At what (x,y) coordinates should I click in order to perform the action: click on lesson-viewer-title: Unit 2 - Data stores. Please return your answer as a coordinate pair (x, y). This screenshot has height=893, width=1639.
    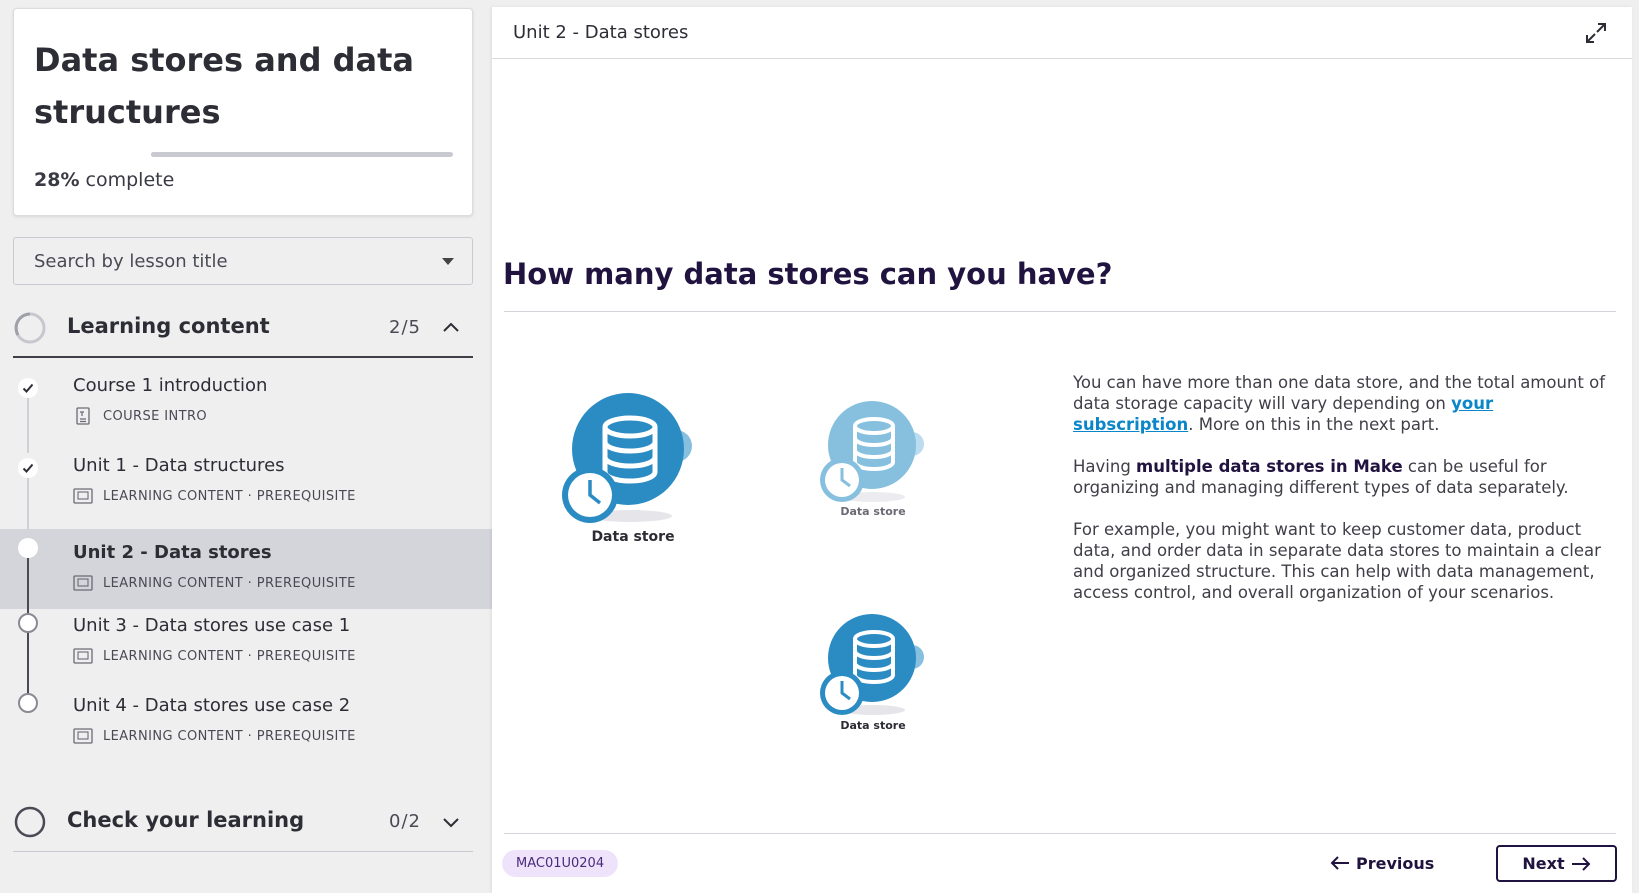
    Looking at the image, I should click on (601, 32).